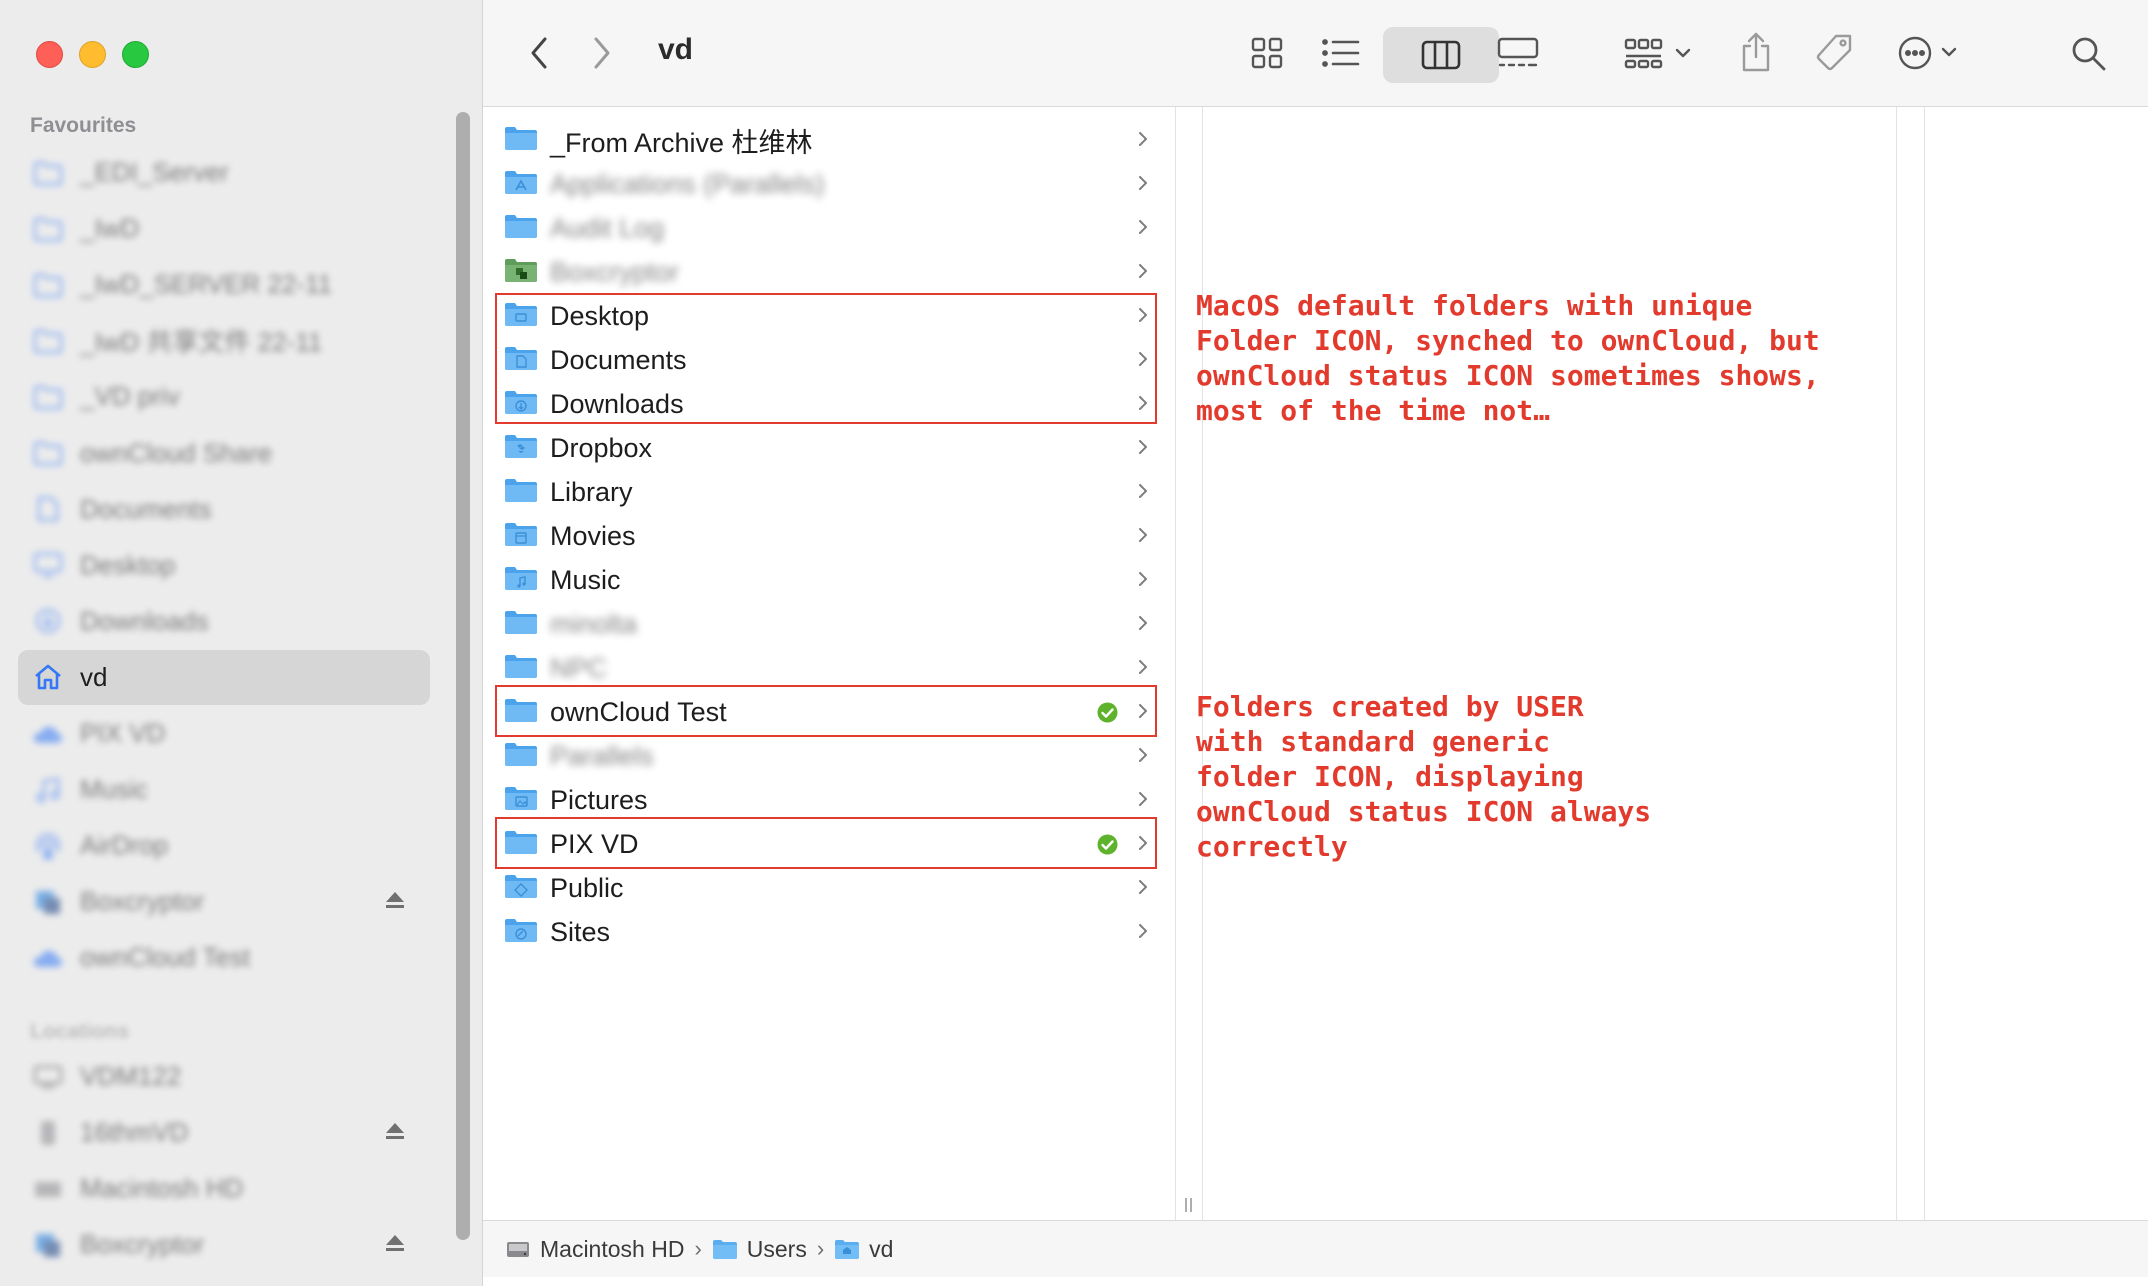 Image resolution: width=2148 pixels, height=1286 pixels. Describe the element at coordinates (224, 340) in the screenshot. I see `sidebar-item-iwd-22-11: _IwD 共享文件 22-11` at that location.